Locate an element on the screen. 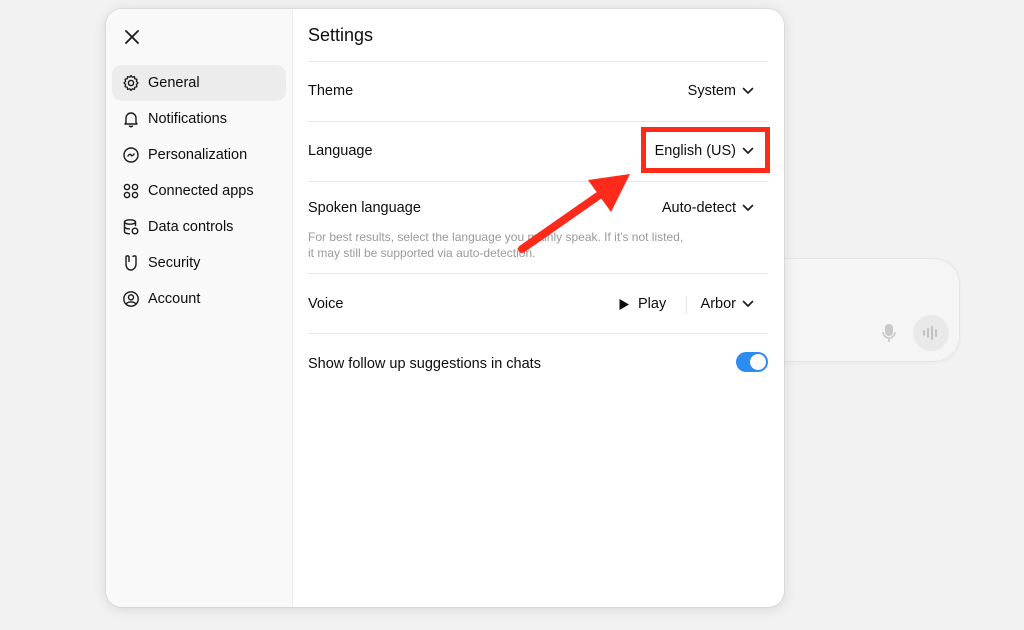 The image size is (1024, 630). sidebar-item-notifications: Notifications is located at coordinates (199, 119).